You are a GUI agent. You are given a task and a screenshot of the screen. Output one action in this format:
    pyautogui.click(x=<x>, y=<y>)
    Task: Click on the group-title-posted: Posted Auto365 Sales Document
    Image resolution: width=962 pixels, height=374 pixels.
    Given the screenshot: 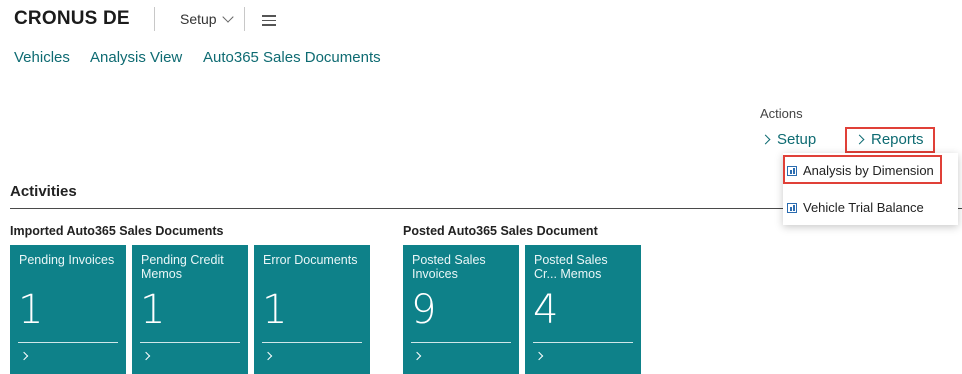 What is the action you would take?
    pyautogui.click(x=500, y=231)
    